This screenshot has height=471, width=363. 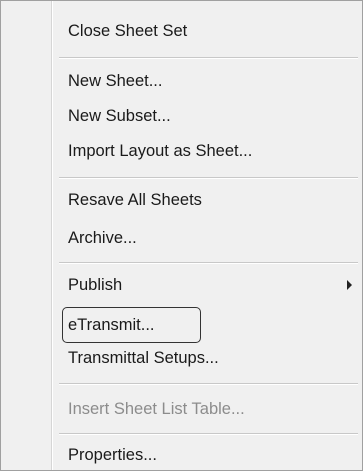 What do you see at coordinates (349, 285) in the screenshot?
I see `chevron-right-icon` at bounding box center [349, 285].